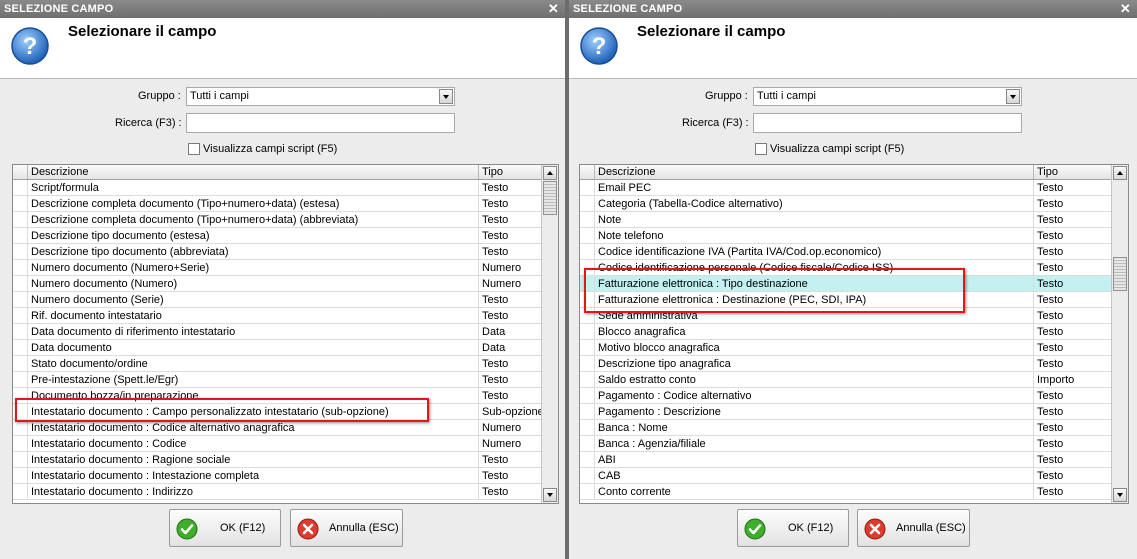  What do you see at coordinates (253, 315) in the screenshot?
I see `cell-descrizione: Rif. documento intestatario` at bounding box center [253, 315].